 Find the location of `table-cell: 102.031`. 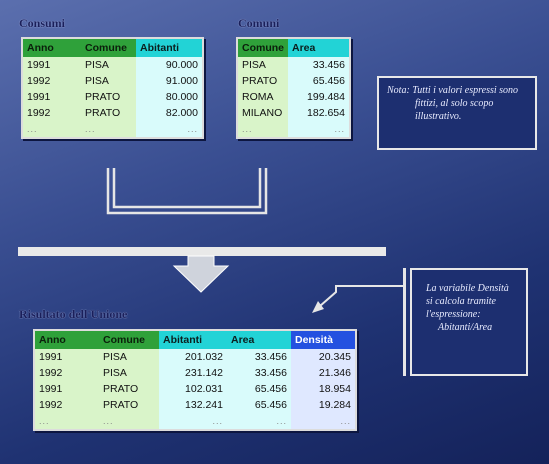

table-cell: 102.031 is located at coordinates (193, 389).